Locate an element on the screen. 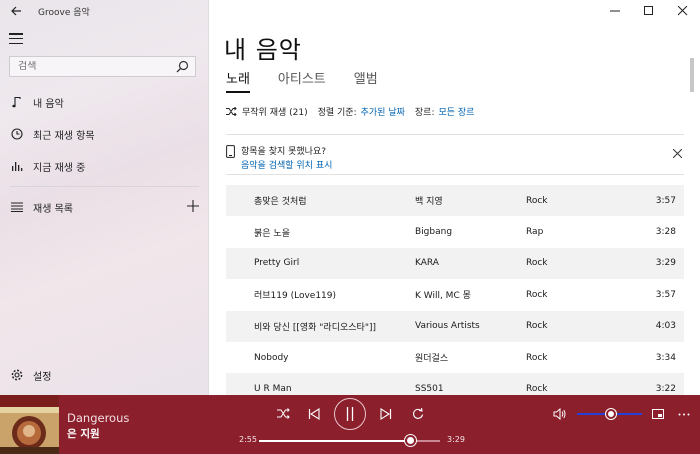 This screenshot has width=700, height=454. show-music-locations-link: 음악을 검색할 위치 표시 is located at coordinates (286, 164).